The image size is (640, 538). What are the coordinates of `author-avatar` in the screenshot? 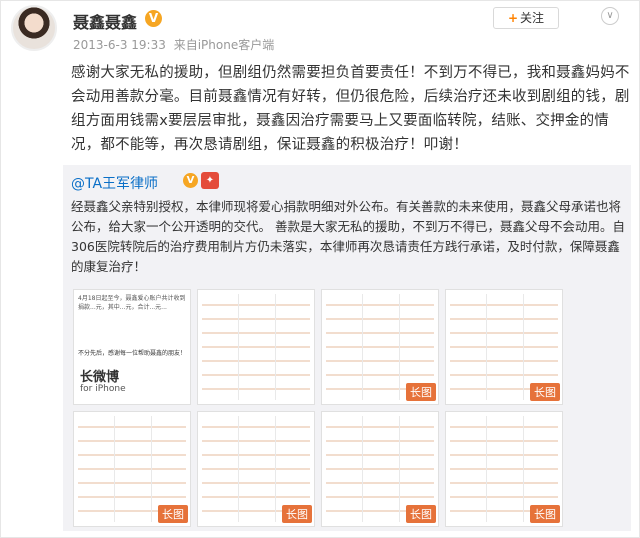 It's located at (34, 28).